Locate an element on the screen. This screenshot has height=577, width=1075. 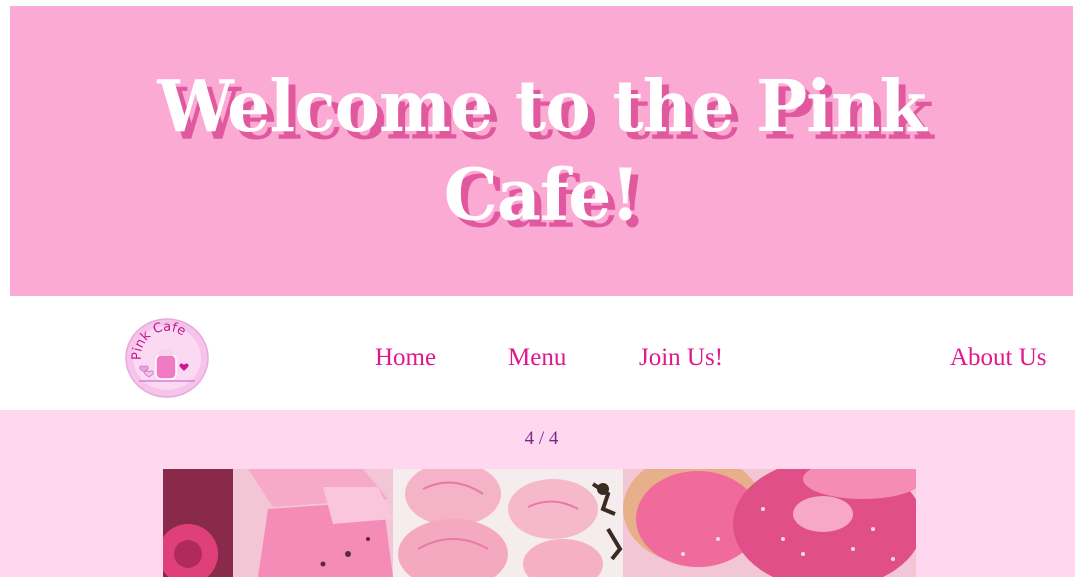
nav-join-link: Join Us! is located at coordinates (681, 358).